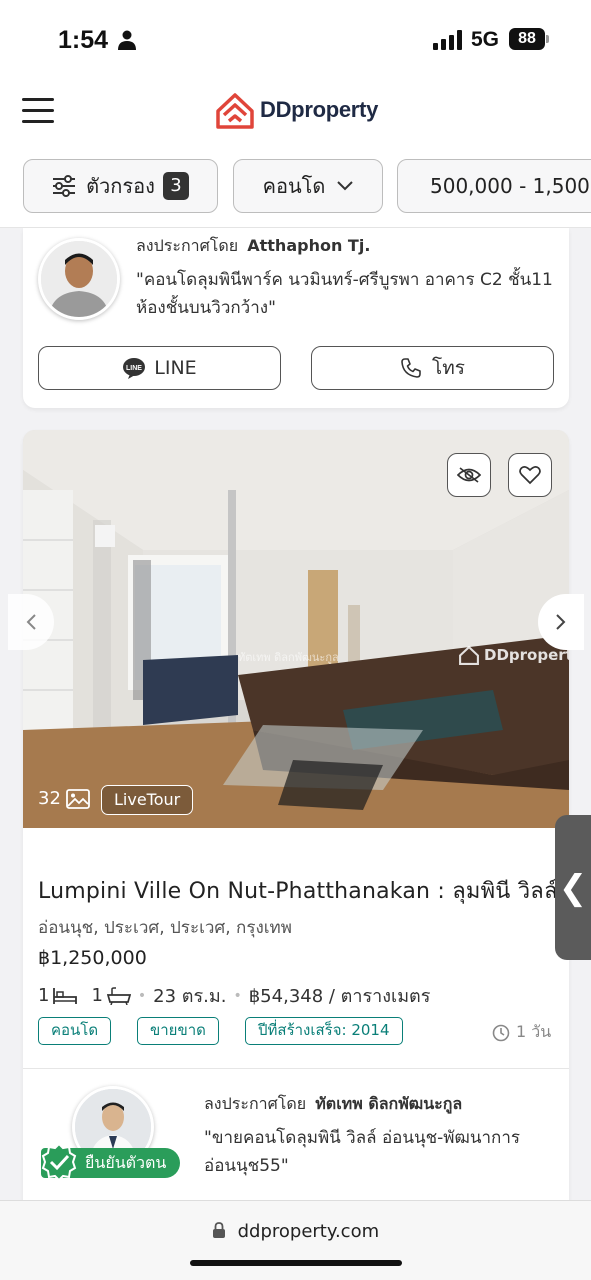  I want to click on bathroom-count: 1, so click(97, 995).